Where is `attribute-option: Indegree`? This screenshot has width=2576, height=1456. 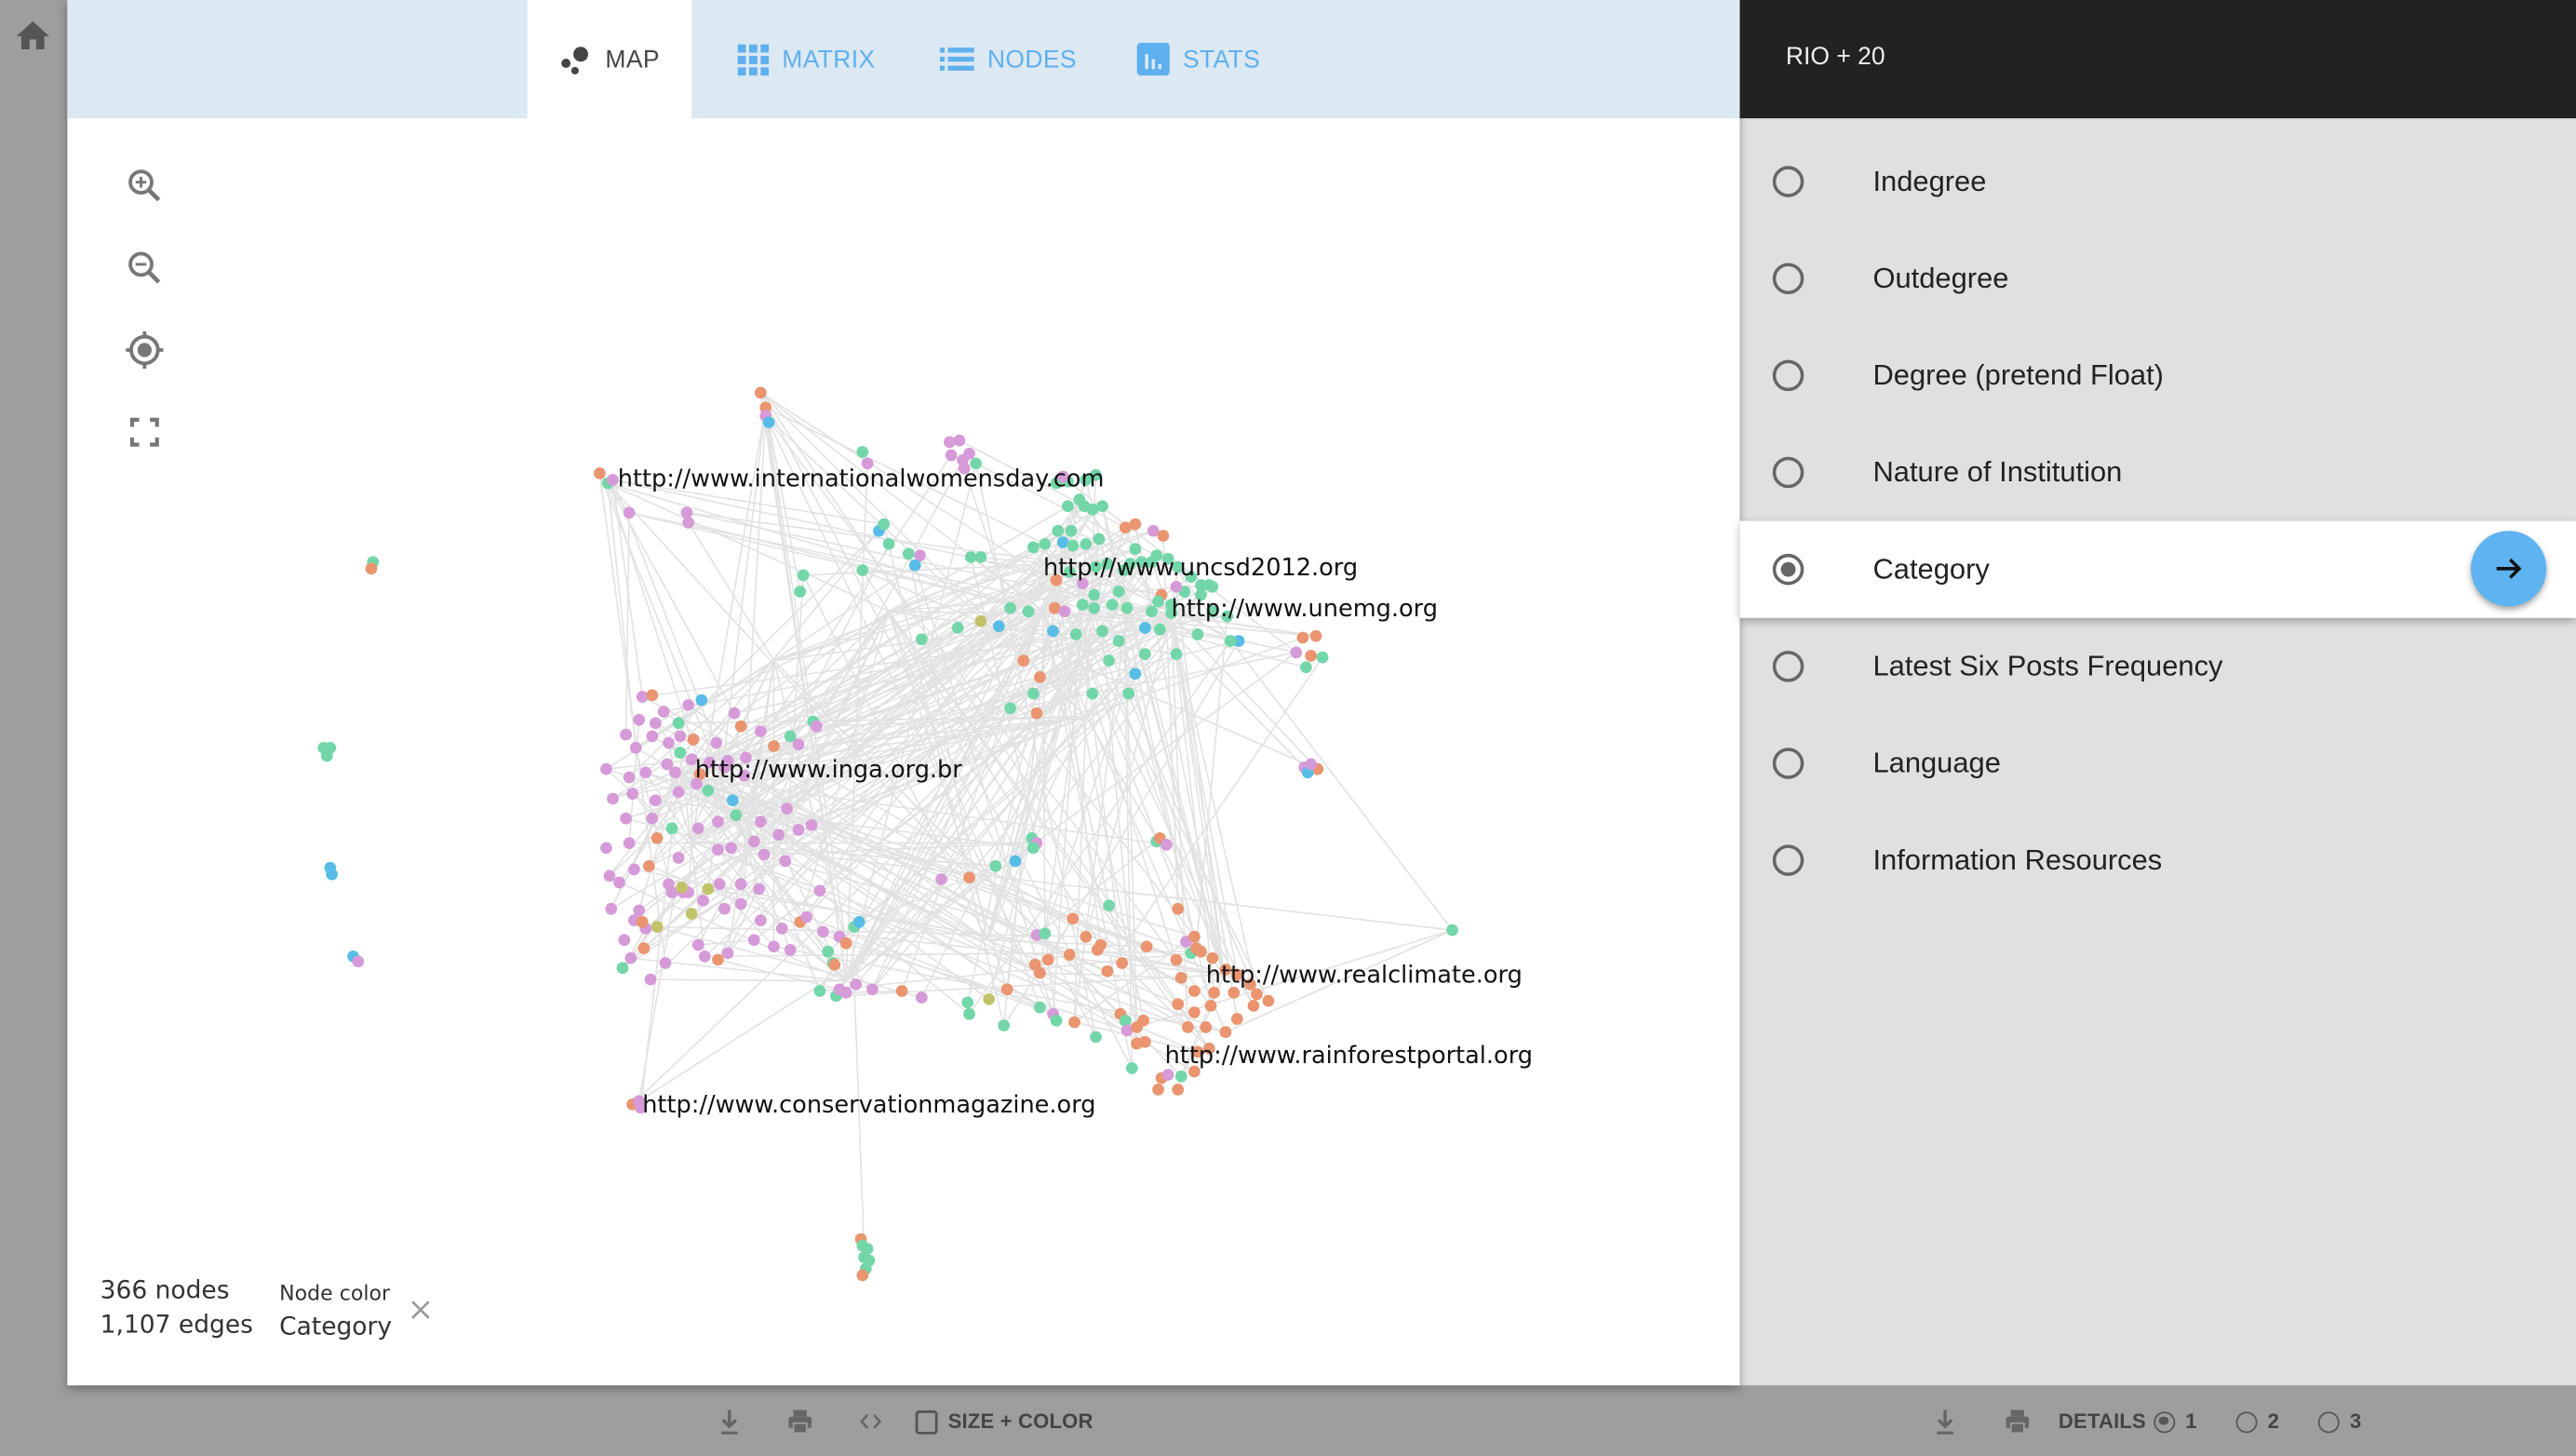
attribute-option: Indegree is located at coordinates (2157, 181).